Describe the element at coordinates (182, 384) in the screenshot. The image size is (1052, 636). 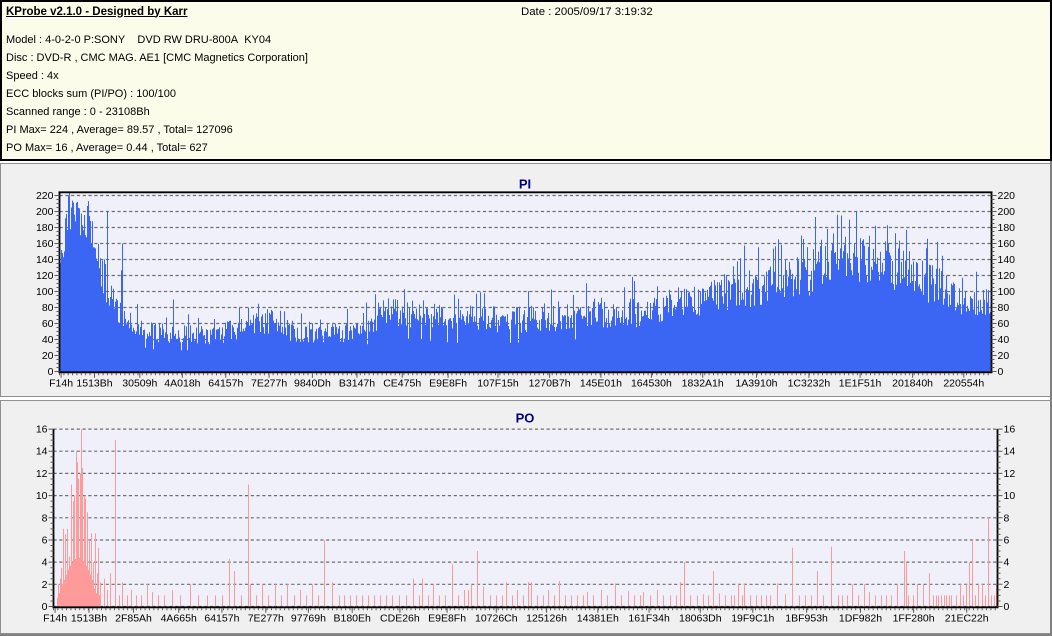
I see `svg-text: 4A018h` at that location.